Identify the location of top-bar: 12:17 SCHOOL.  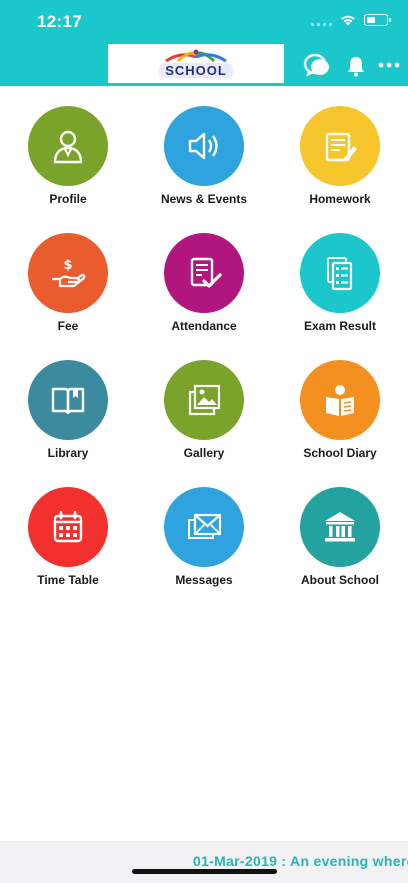
(204, 43).